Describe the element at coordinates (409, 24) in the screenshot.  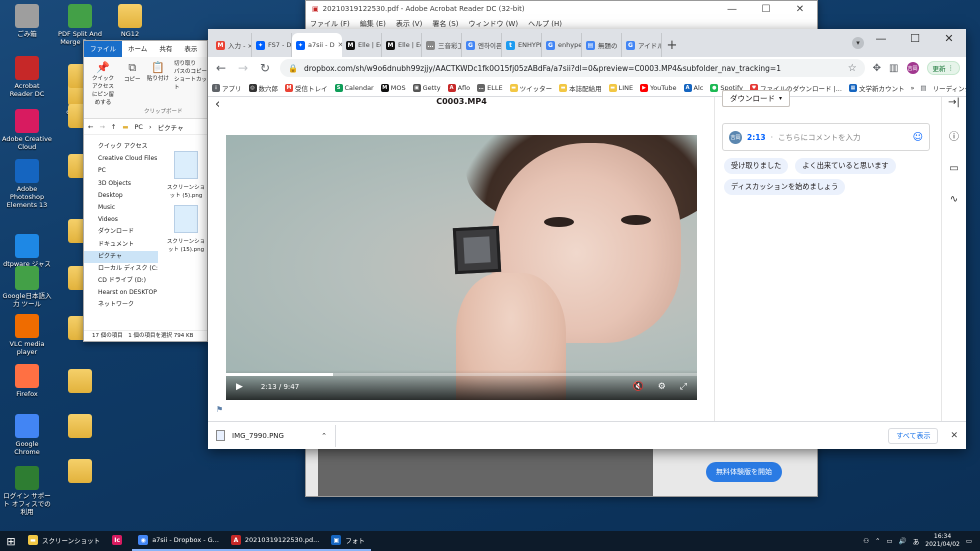
I see `menu-item: 表示 (V)` at that location.